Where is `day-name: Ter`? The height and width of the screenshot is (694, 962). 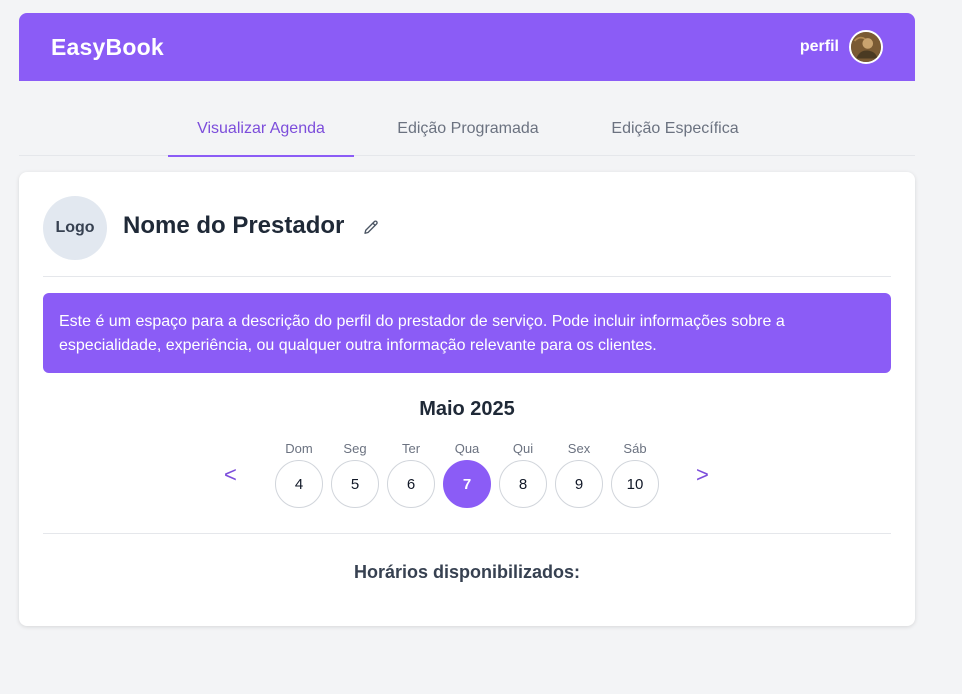
day-name: Ter is located at coordinates (411, 448).